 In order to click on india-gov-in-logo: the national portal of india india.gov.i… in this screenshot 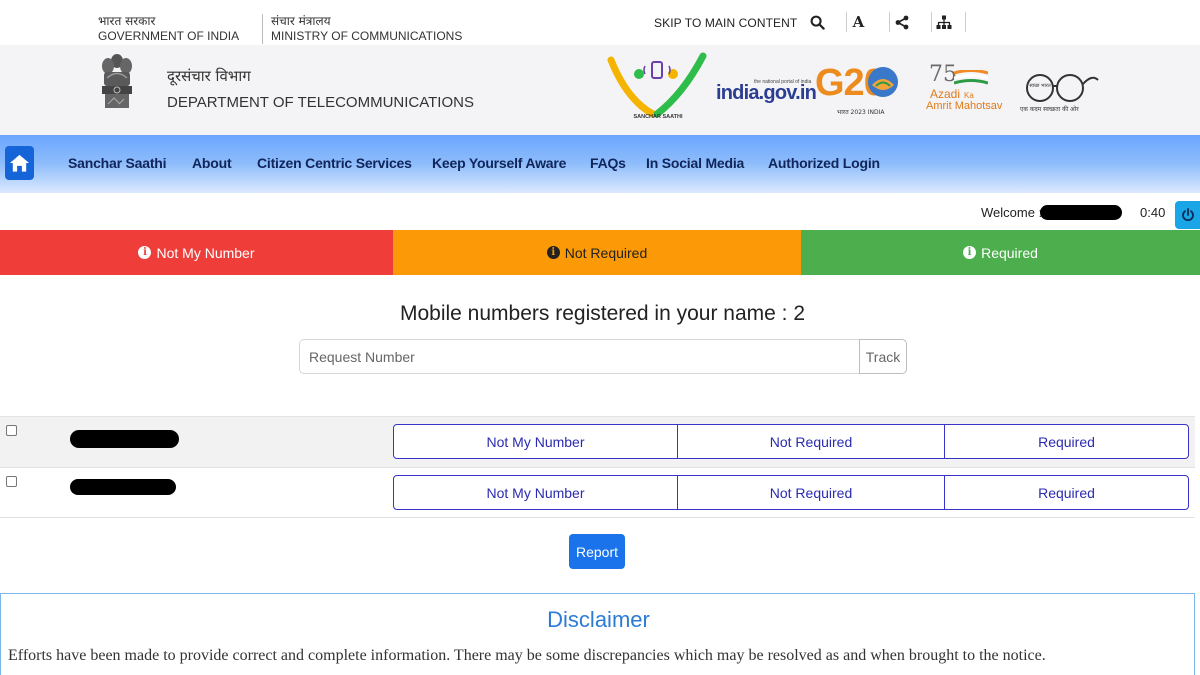, I will do `click(766, 91)`.